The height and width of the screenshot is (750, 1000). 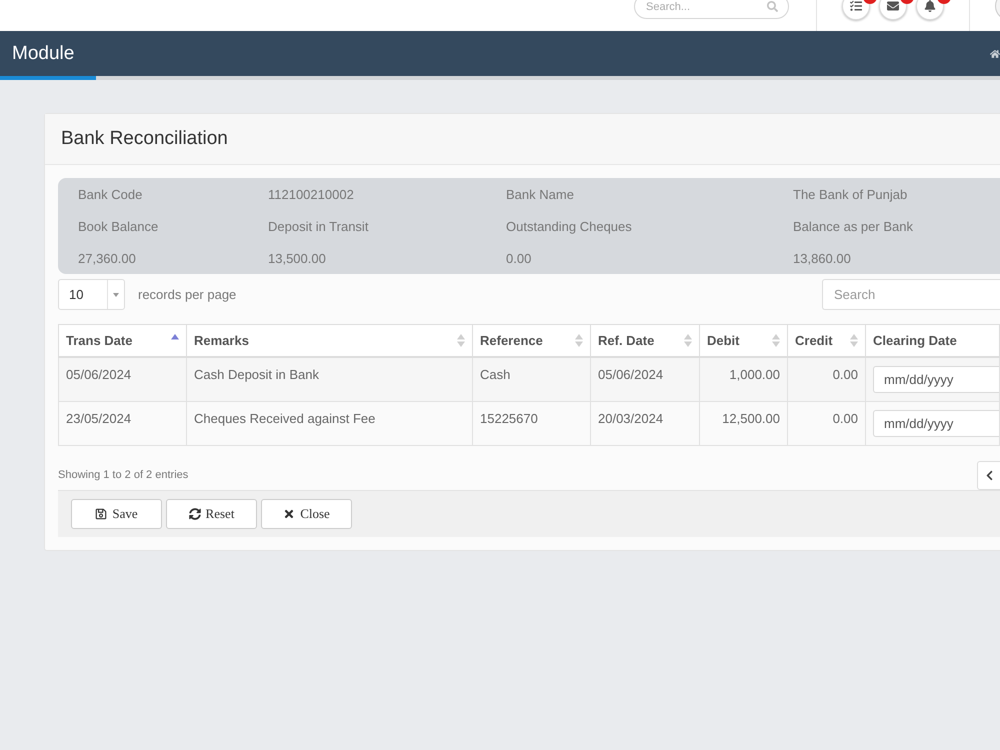 What do you see at coordinates (329, 378) in the screenshot?
I see `table-cell: Cash Deposit in Bank` at bounding box center [329, 378].